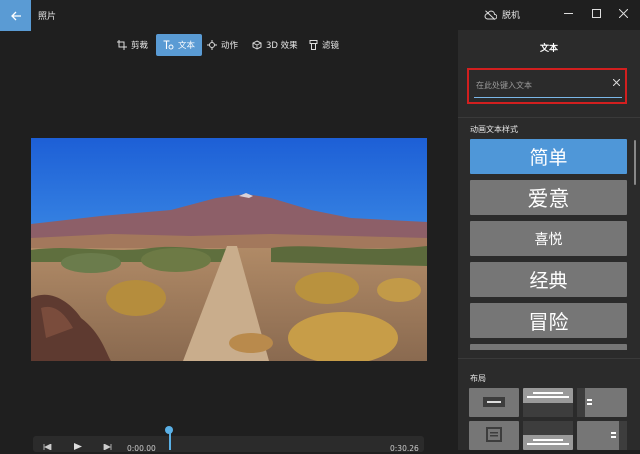 This screenshot has height=454, width=640. Describe the element at coordinates (320, 15) in the screenshot. I see `title-bar: 照片 脱机` at that location.